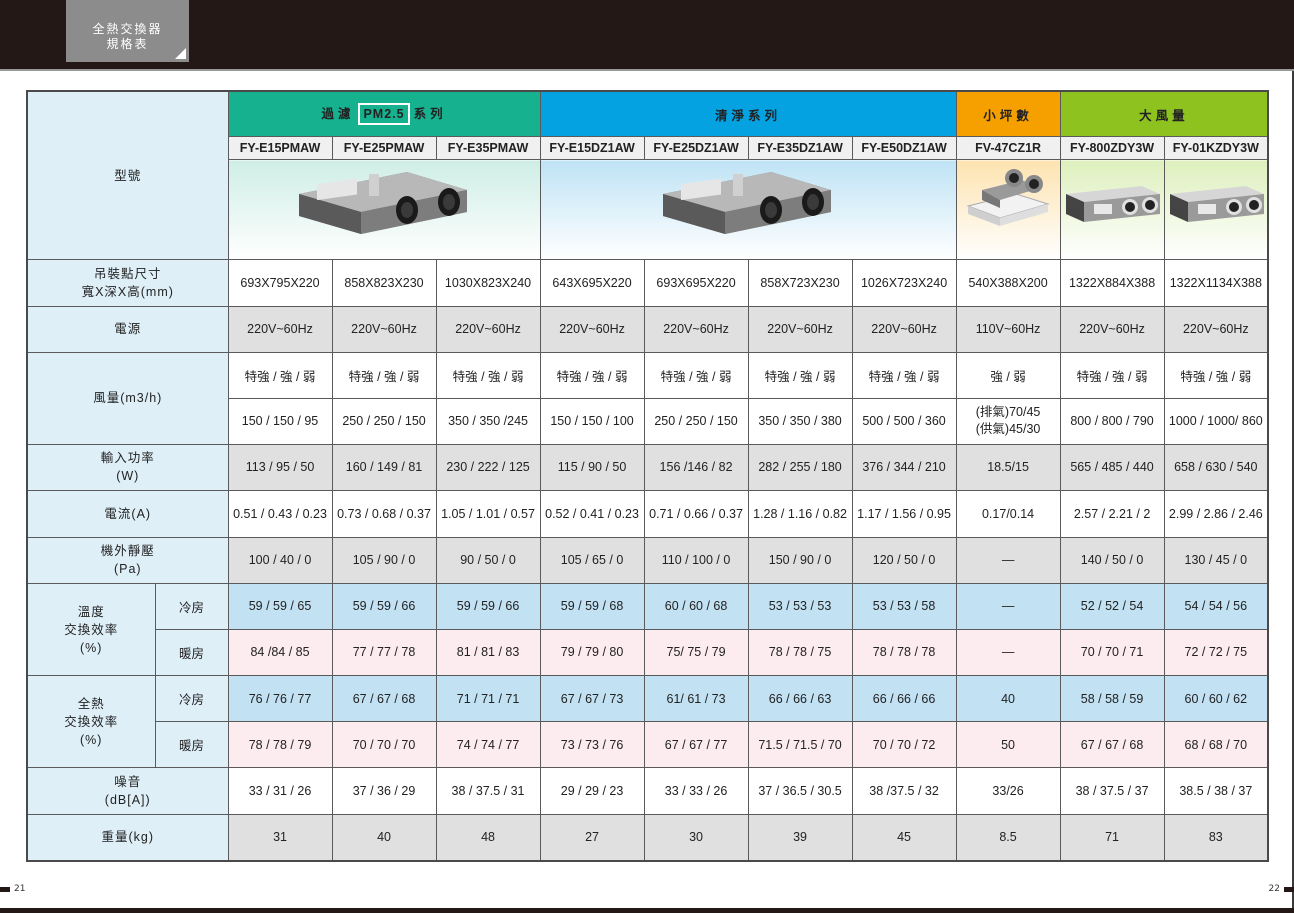  What do you see at coordinates (592, 606) in the screenshot?
I see `cell-temp-cooling: 59 / 59 / 68` at bounding box center [592, 606].